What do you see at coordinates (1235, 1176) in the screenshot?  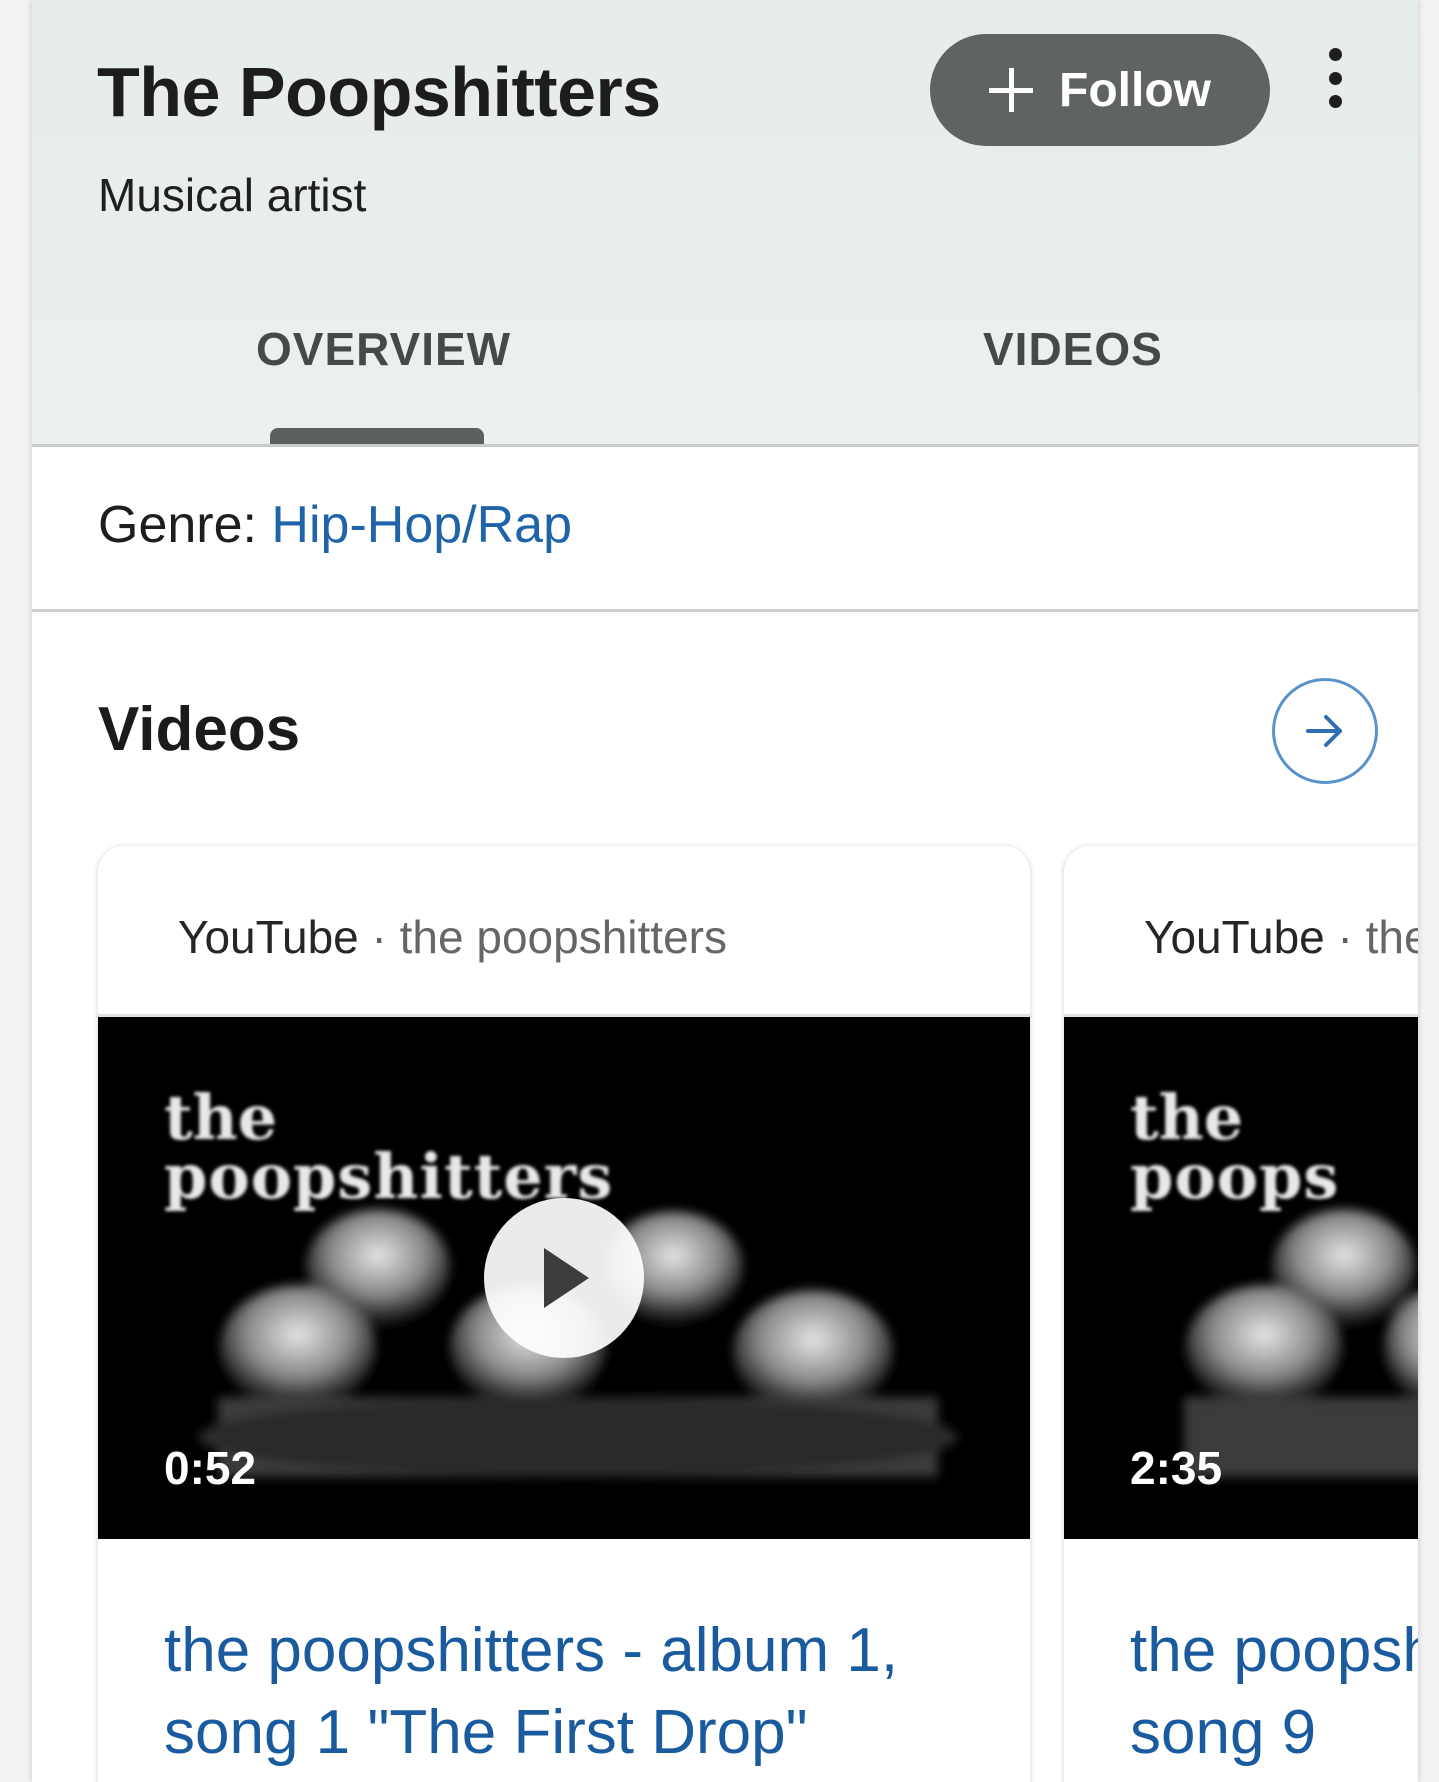 I see `thumb-text-line: poops` at bounding box center [1235, 1176].